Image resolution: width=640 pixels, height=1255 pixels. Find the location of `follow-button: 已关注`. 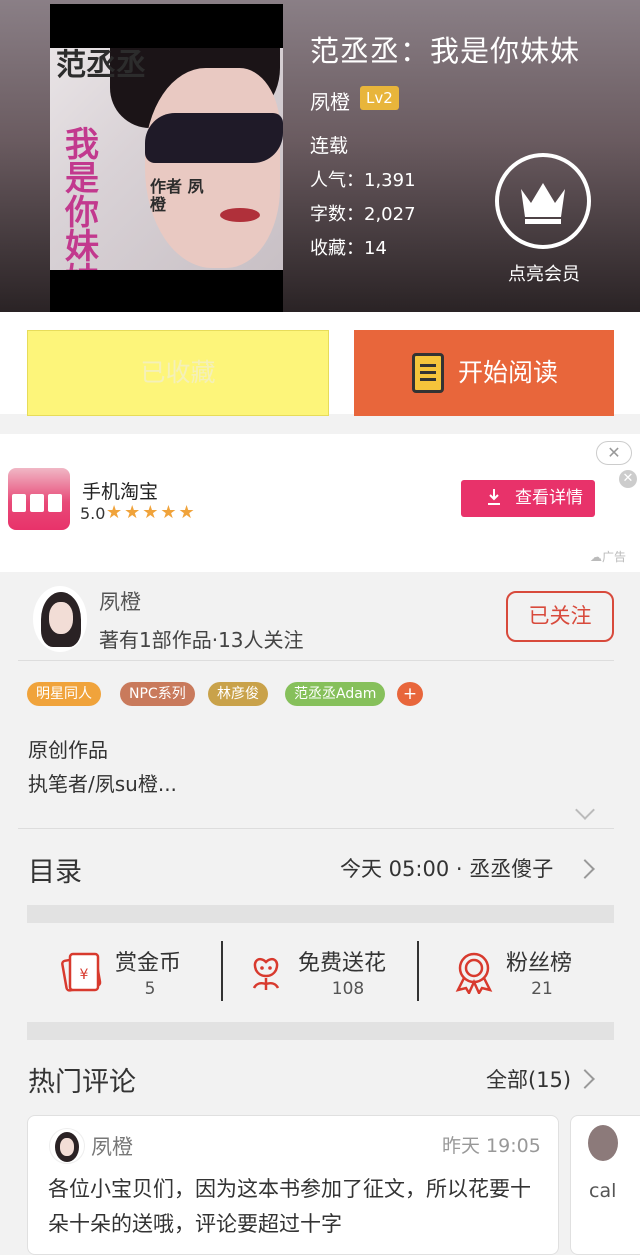

follow-button: 已关注 is located at coordinates (560, 616).